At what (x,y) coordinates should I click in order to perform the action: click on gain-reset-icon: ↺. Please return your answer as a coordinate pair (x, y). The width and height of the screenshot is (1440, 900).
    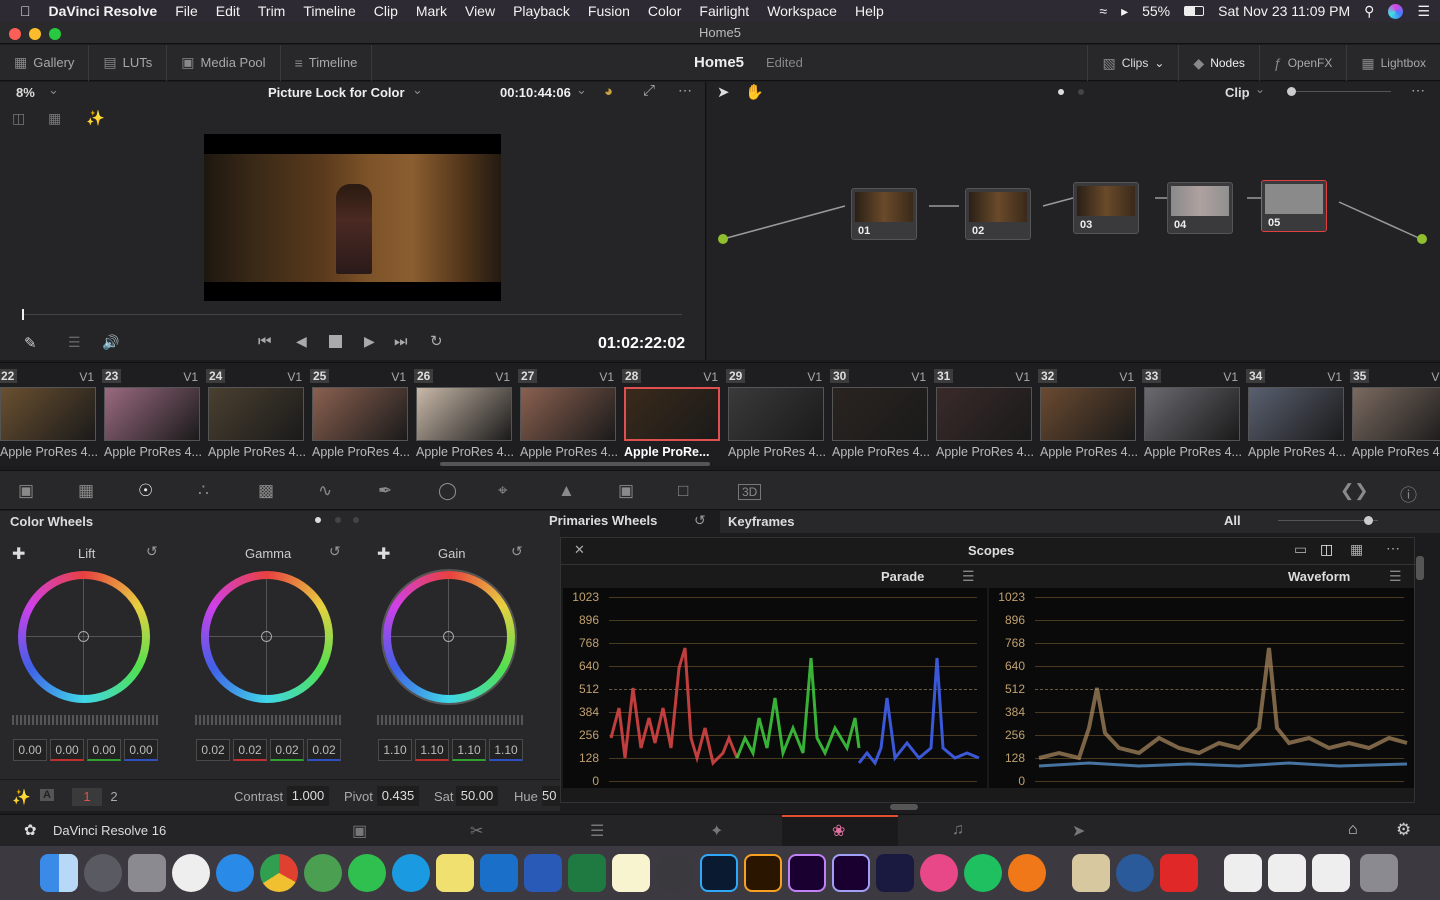
    Looking at the image, I should click on (517, 551).